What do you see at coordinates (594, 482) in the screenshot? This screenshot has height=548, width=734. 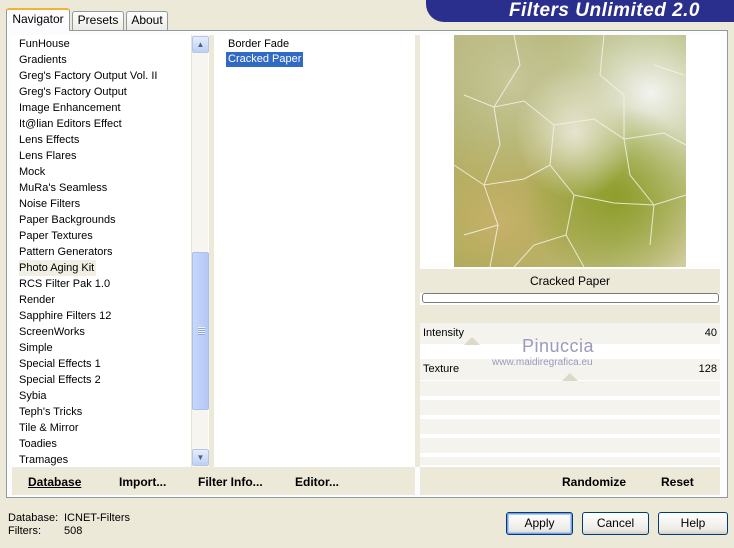 I see `randomize-button: Randomize` at bounding box center [594, 482].